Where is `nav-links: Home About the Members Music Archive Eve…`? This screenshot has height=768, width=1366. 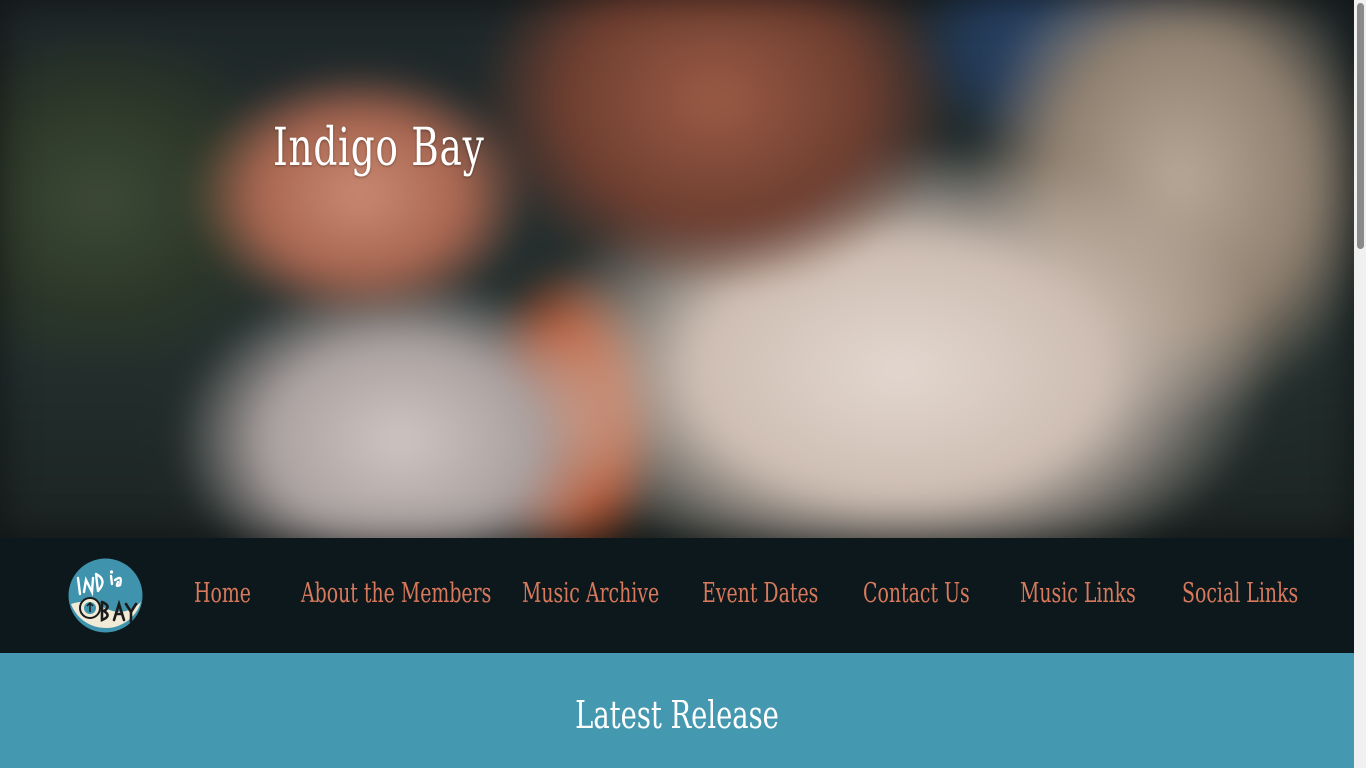
nav-links: Home About the Members Music Archive Eve… is located at coordinates (677, 595).